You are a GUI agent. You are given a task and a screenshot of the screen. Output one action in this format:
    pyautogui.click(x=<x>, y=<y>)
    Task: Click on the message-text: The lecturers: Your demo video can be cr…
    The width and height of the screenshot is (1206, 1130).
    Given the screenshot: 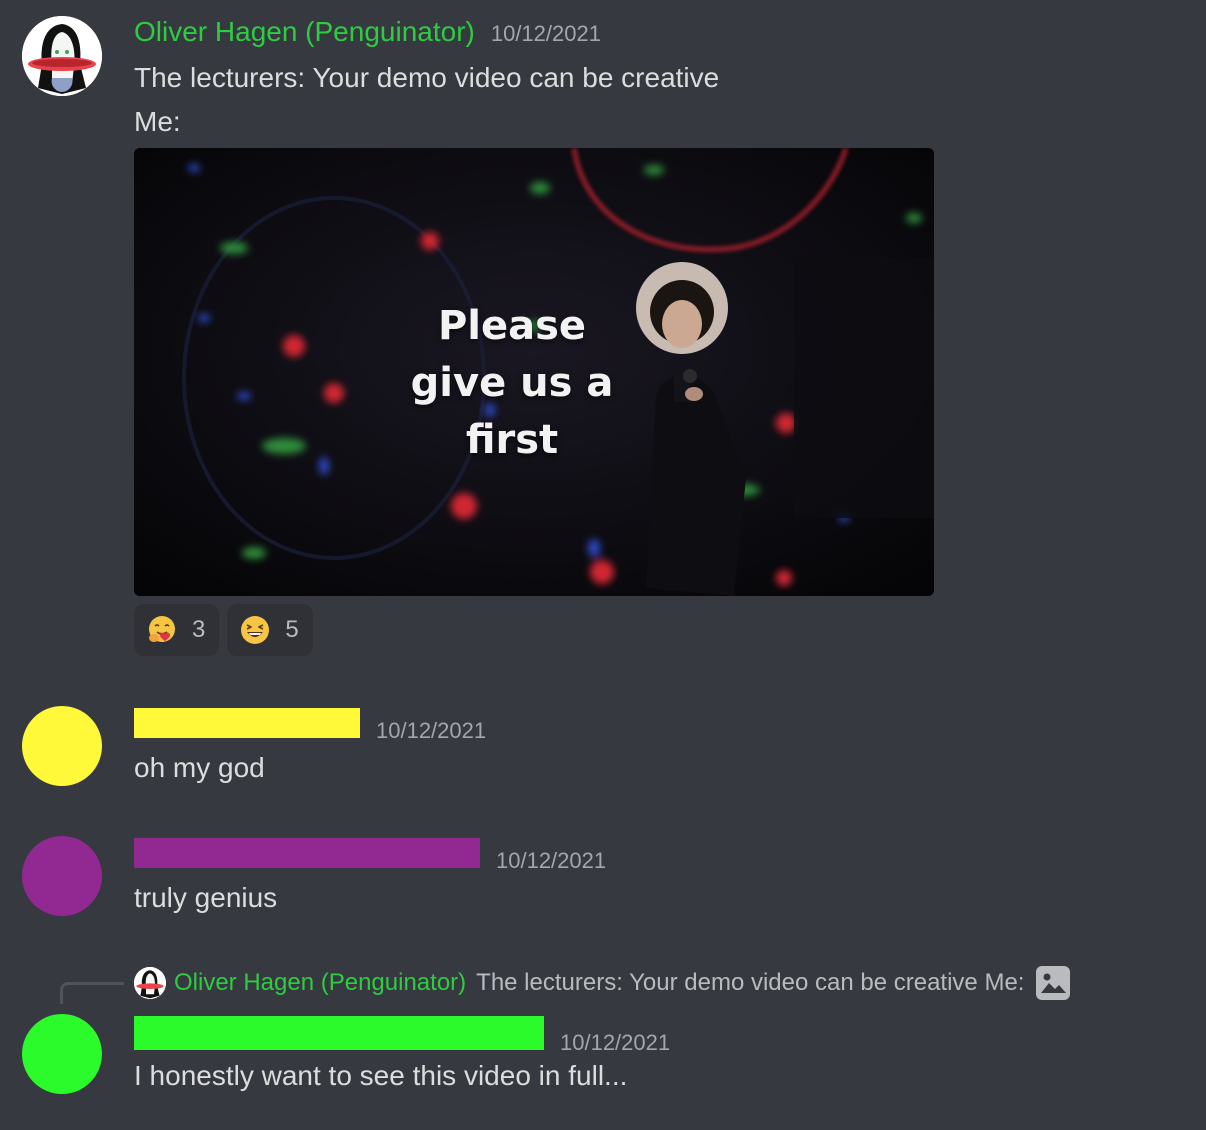 What is the action you would take?
    pyautogui.click(x=427, y=77)
    